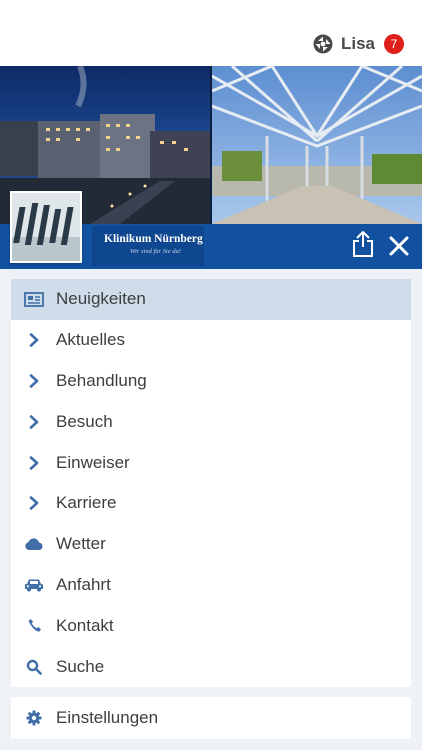 Image resolution: width=422 pixels, height=750 pixels. I want to click on menu-item-label: Anfahrt, so click(83, 584).